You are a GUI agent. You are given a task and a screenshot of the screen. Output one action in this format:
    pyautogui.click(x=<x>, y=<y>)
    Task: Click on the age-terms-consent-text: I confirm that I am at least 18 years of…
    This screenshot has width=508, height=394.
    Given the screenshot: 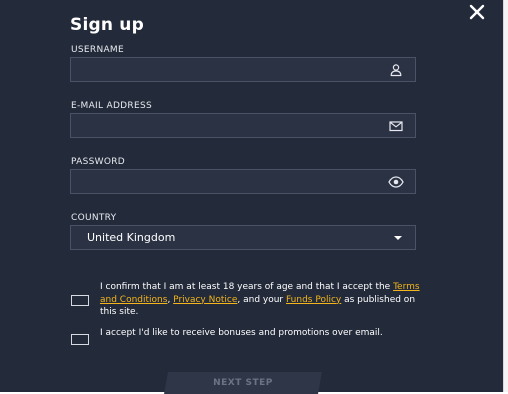 What is the action you would take?
    pyautogui.click(x=260, y=300)
    